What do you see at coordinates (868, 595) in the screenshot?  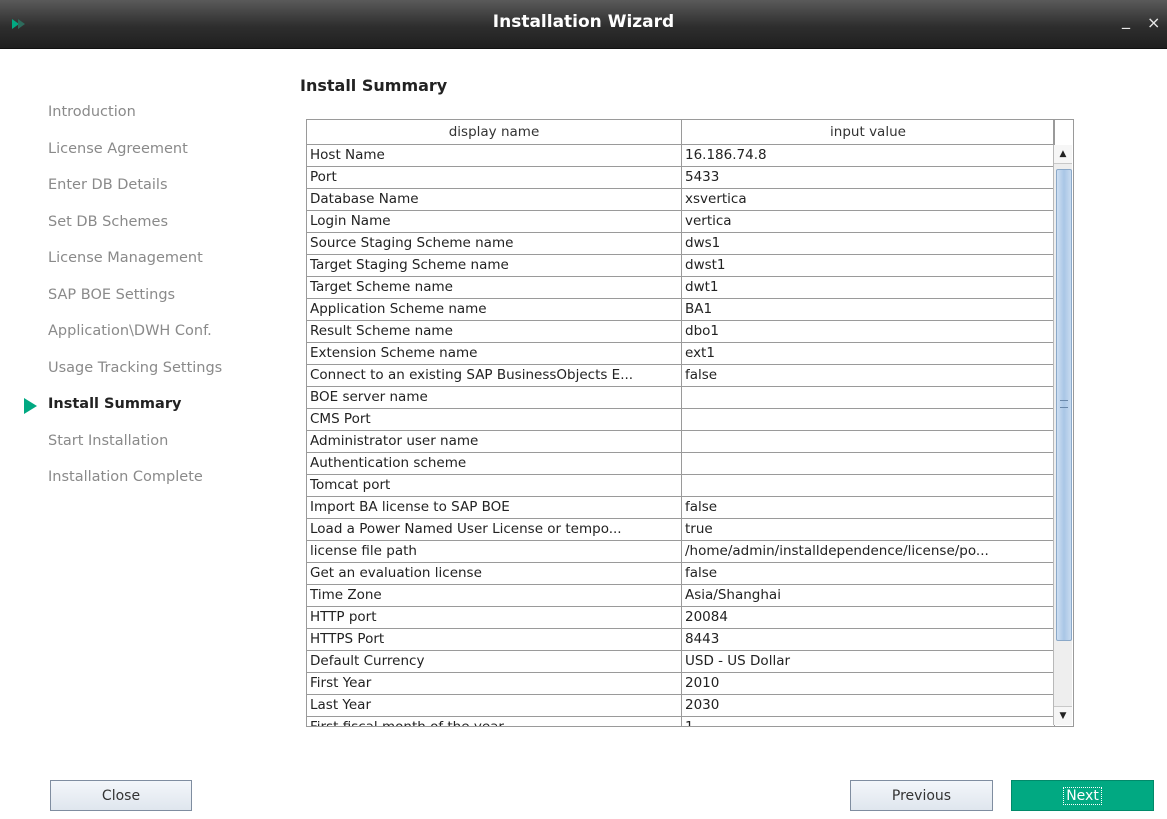 I see `input-value-cell: Asia/Shanghai` at bounding box center [868, 595].